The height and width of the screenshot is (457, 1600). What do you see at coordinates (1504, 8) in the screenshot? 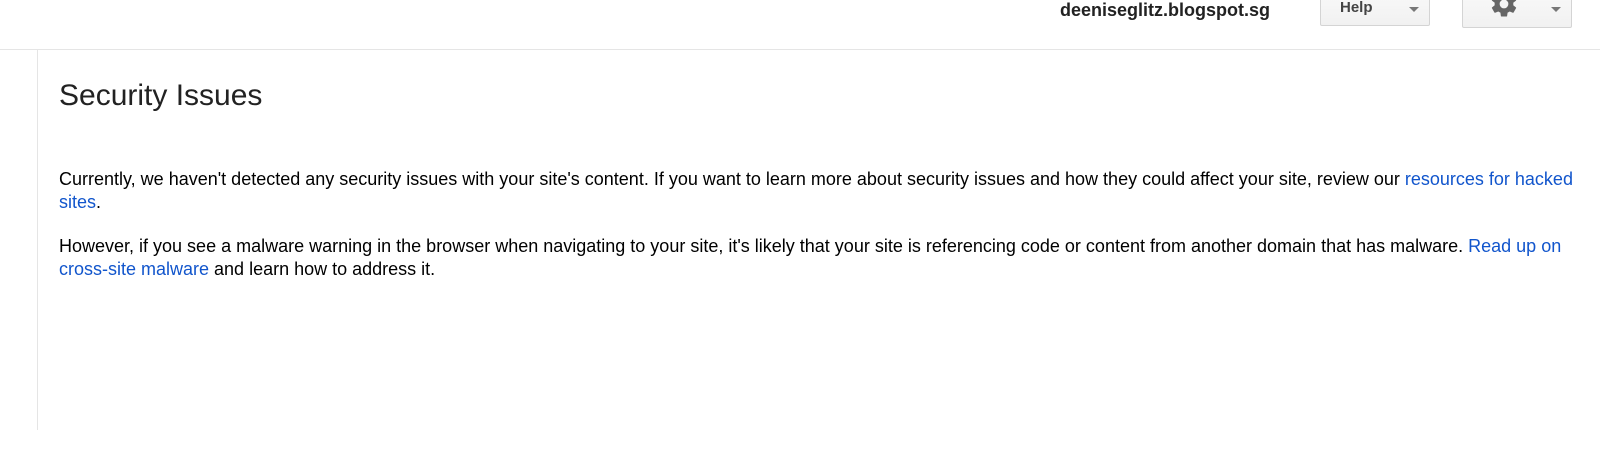
I see `gear-icon` at bounding box center [1504, 8].